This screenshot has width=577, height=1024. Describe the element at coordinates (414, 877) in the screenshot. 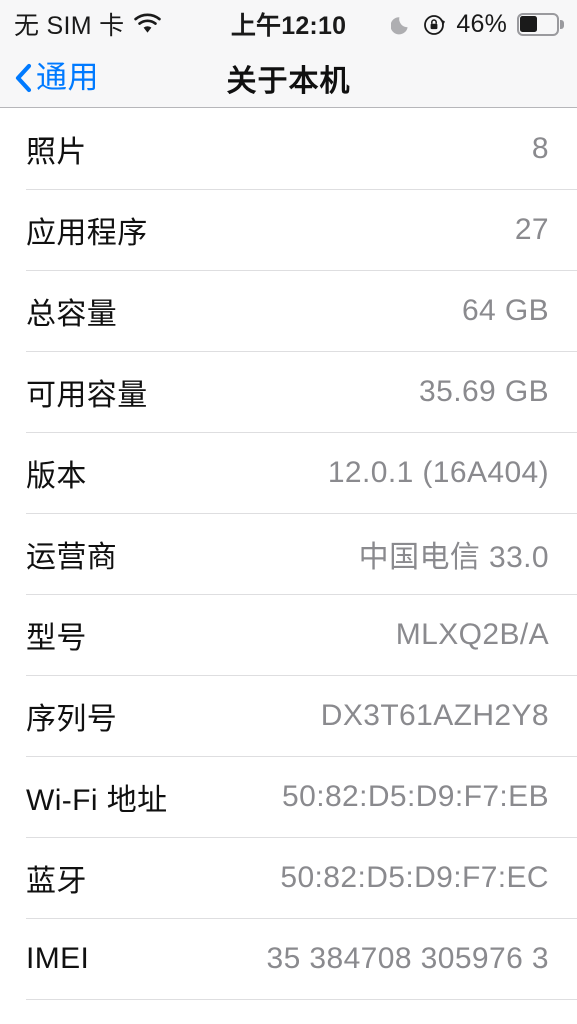

I see `row-value: 50:82:D5:D9:F7:EC` at that location.